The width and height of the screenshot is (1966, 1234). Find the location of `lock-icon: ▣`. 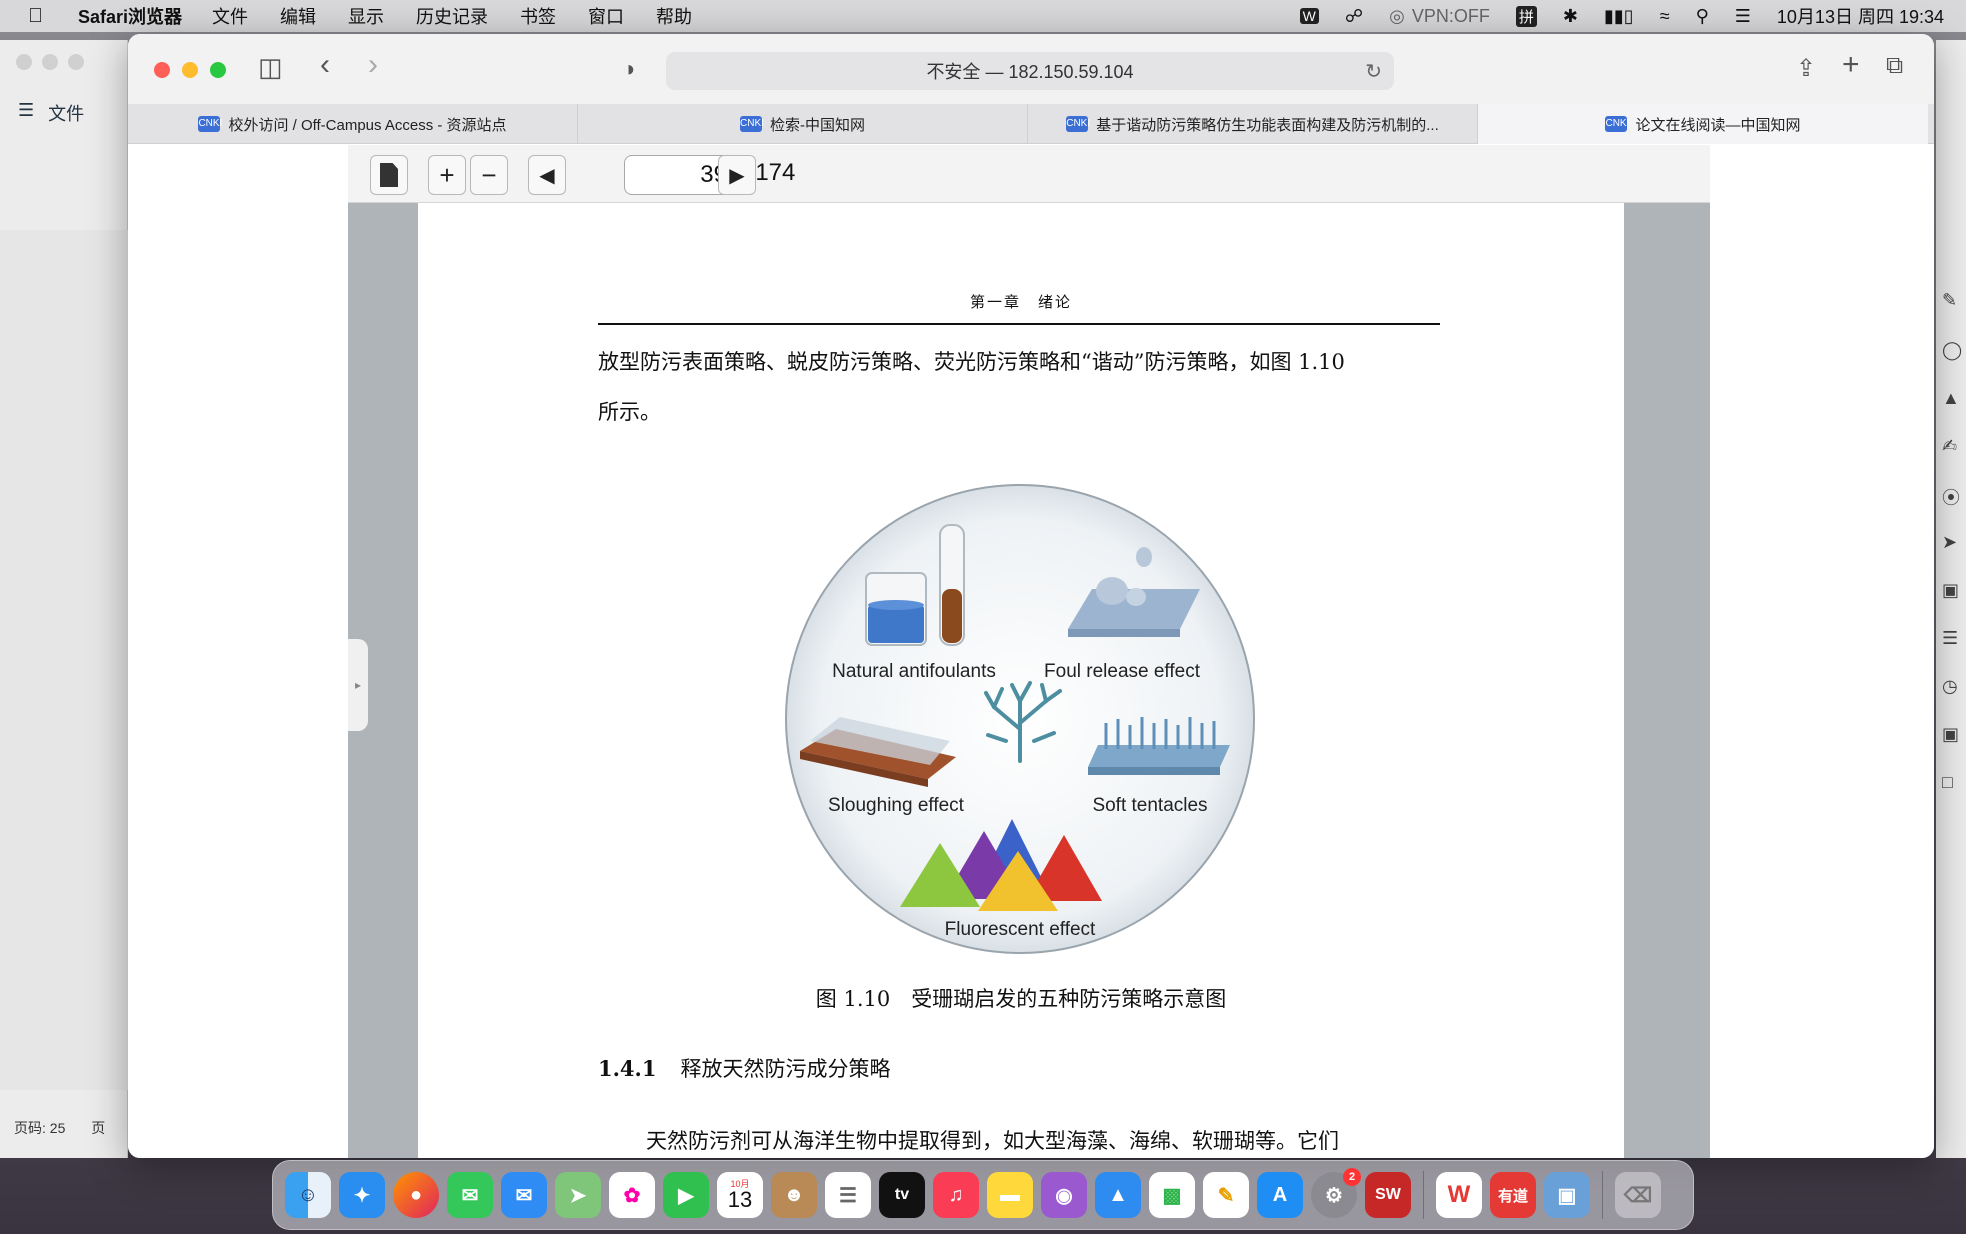

lock-icon: ▣ is located at coordinates (1950, 590).